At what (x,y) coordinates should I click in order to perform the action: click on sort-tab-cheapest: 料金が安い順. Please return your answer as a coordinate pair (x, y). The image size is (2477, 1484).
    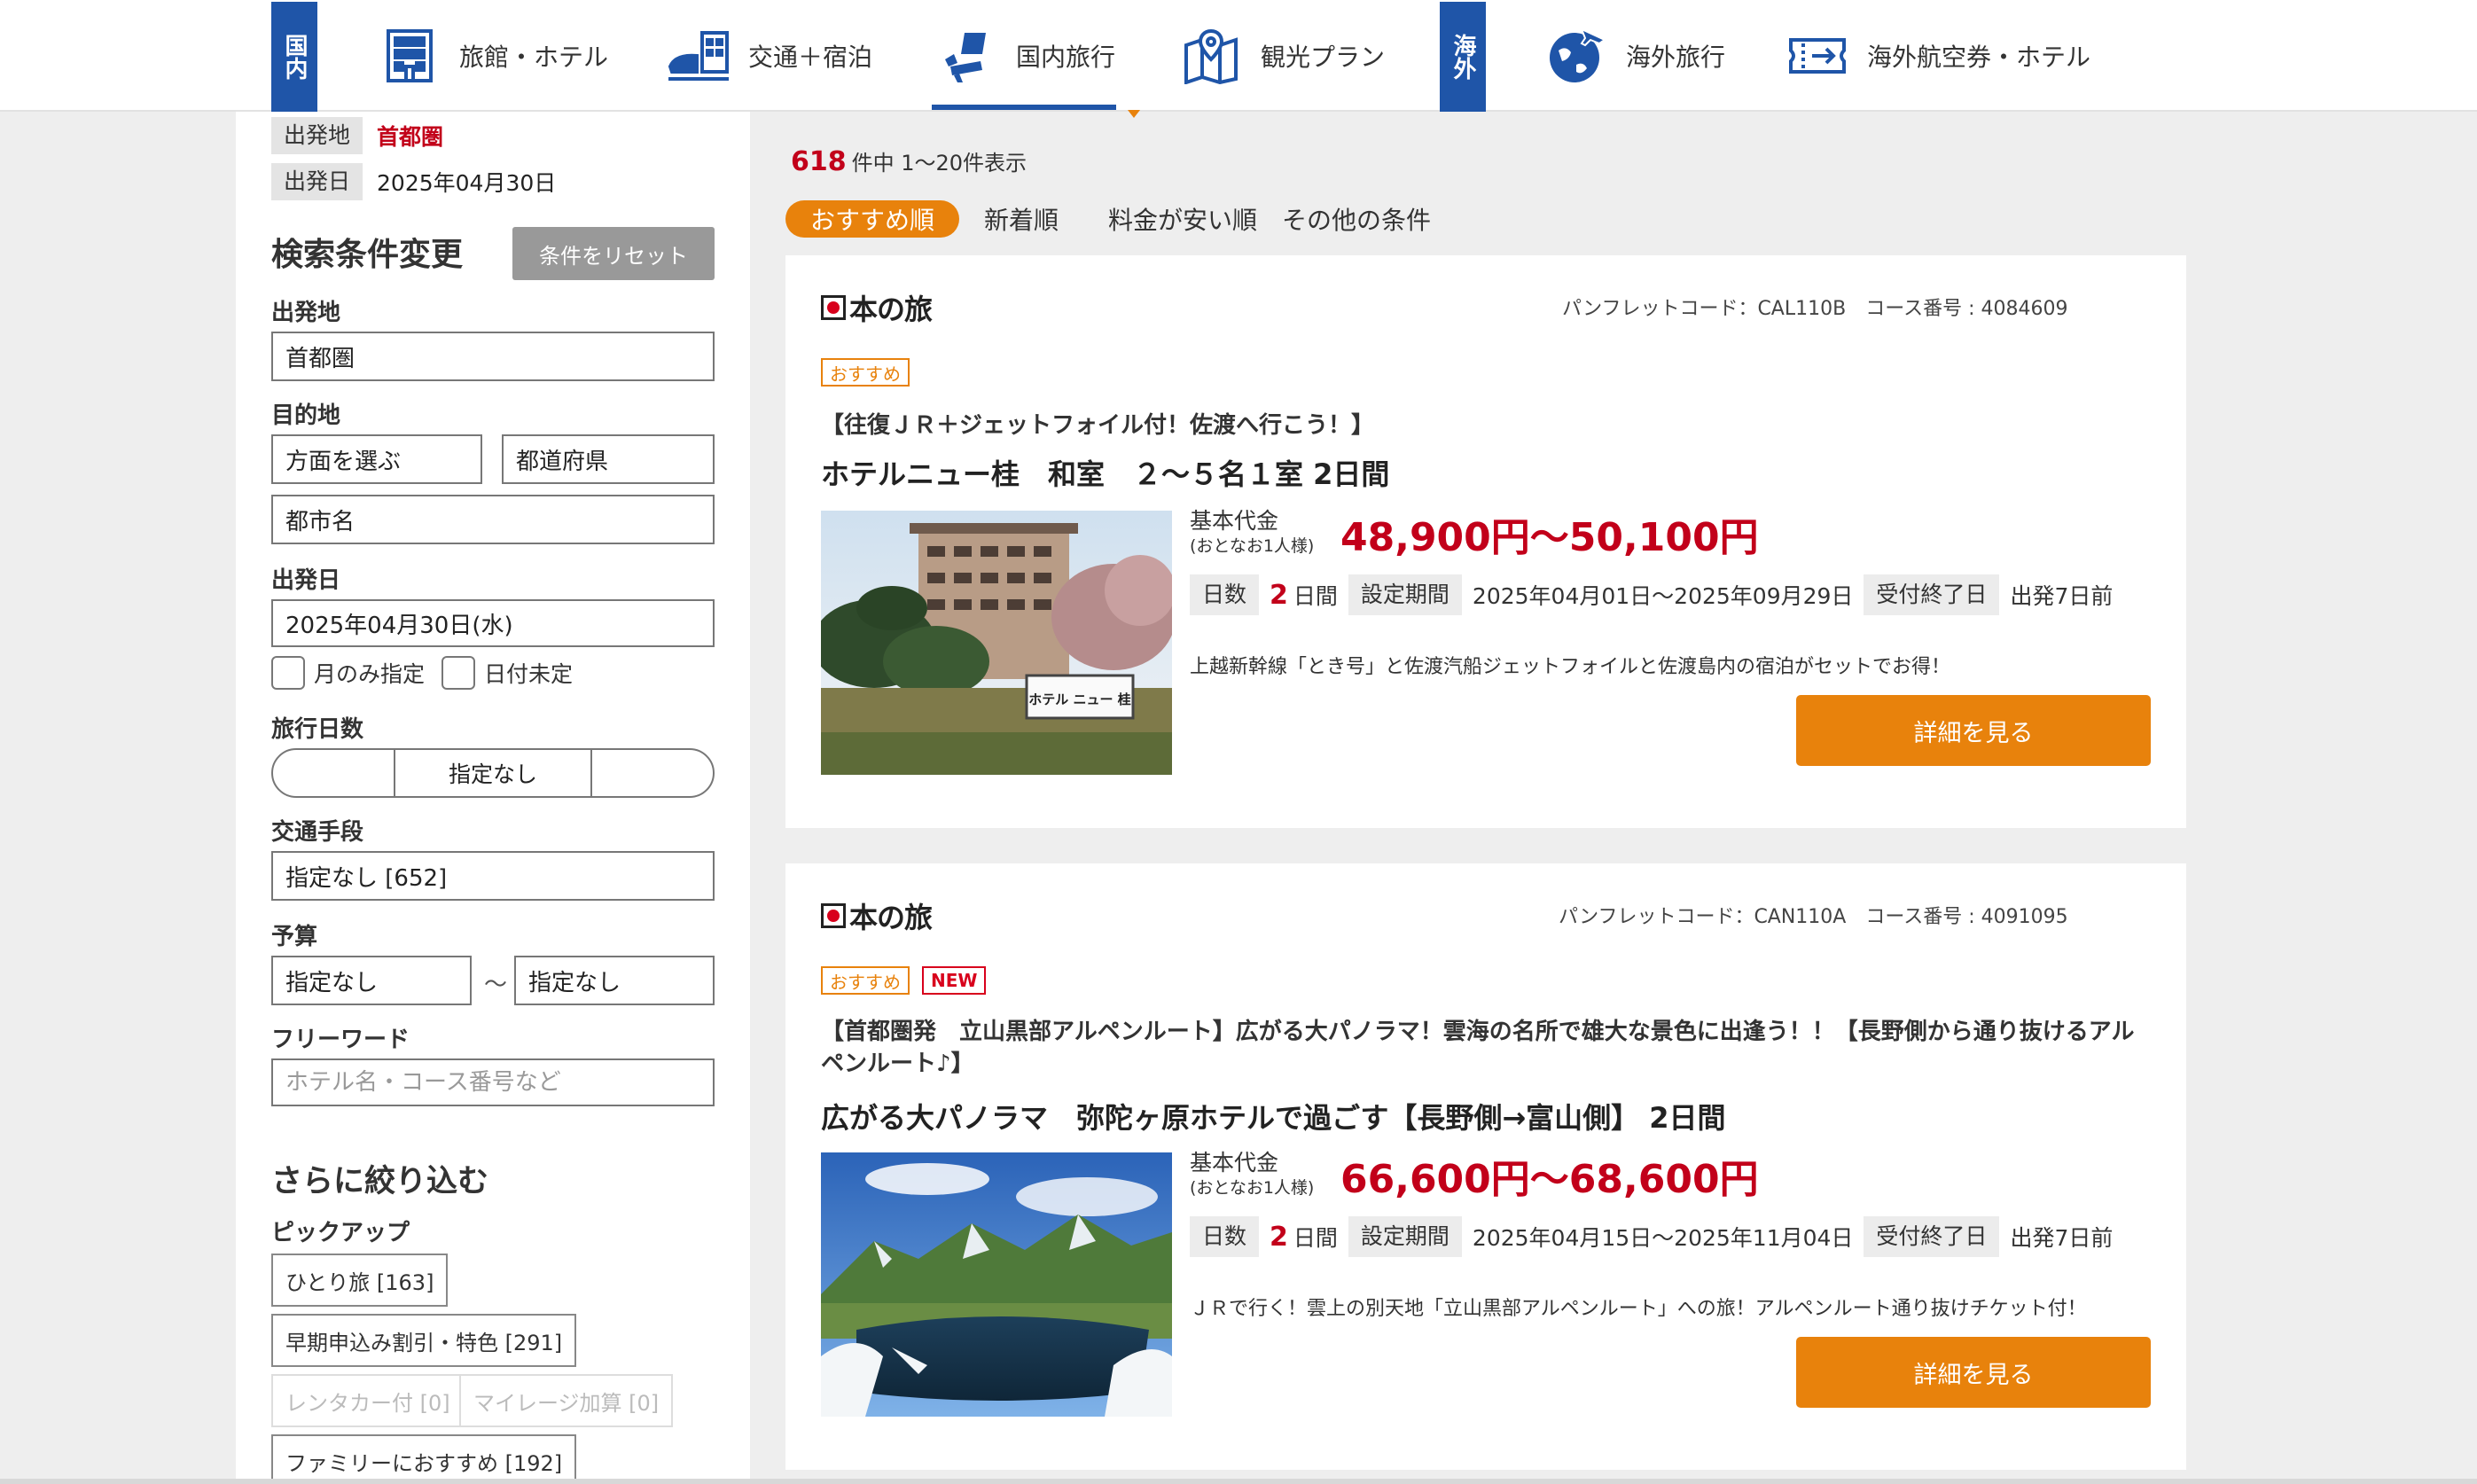
    Looking at the image, I should click on (1182, 219).